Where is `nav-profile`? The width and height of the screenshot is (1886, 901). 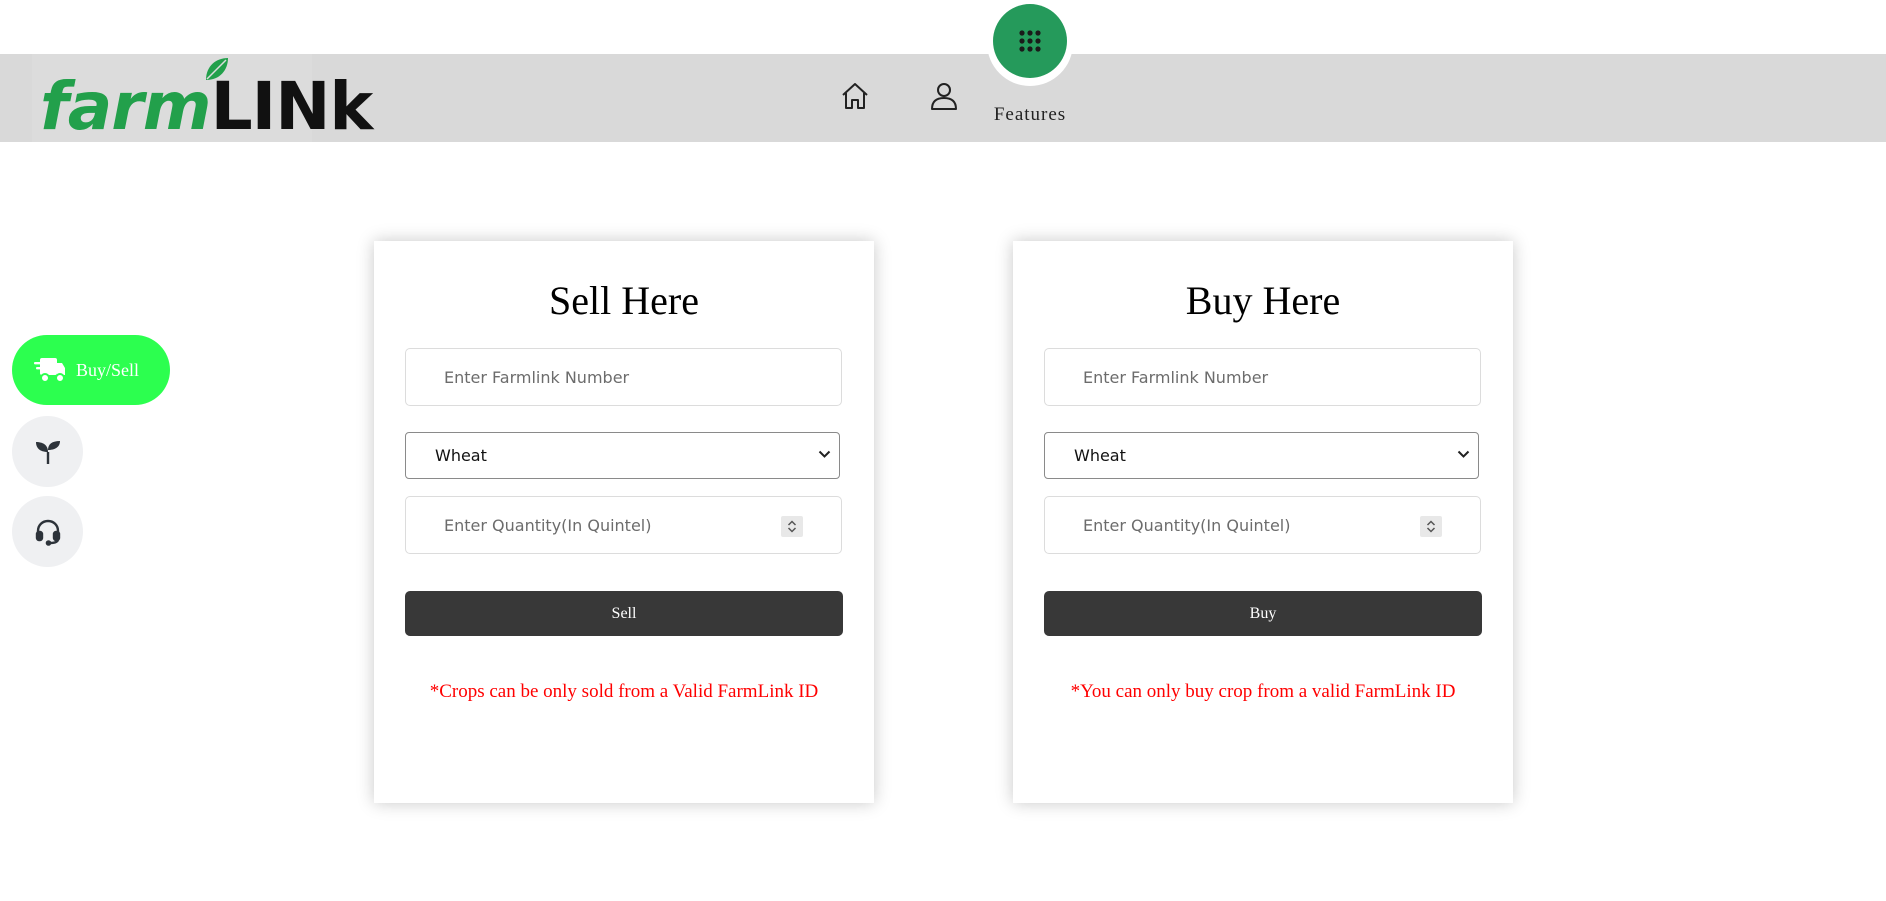
nav-profile is located at coordinates (944, 98).